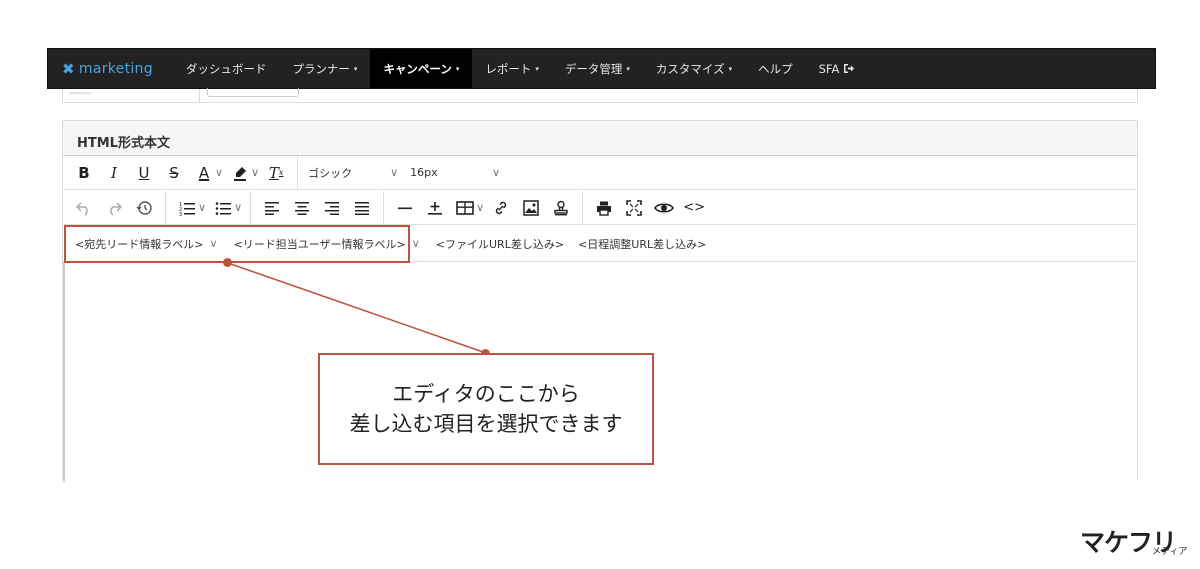  What do you see at coordinates (486, 409) in the screenshot?
I see `annotation-callout: エディタのここから 差し込む項目を選択できます` at bounding box center [486, 409].